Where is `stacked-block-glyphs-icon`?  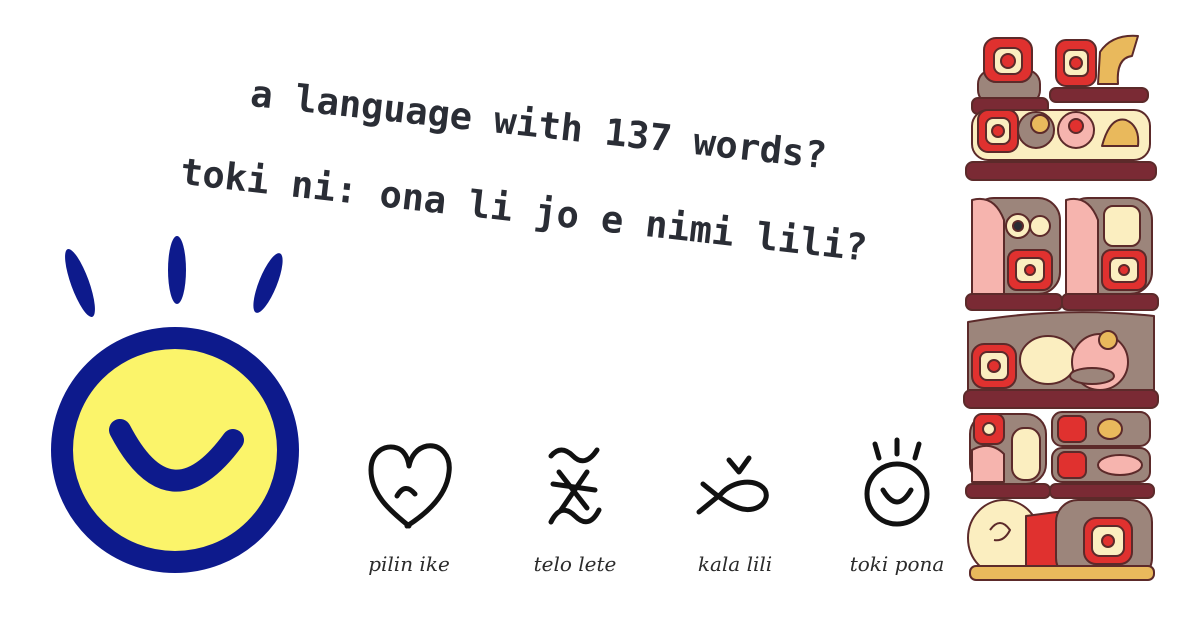 stacked-block-glyphs-icon is located at coordinates (1061, 307).